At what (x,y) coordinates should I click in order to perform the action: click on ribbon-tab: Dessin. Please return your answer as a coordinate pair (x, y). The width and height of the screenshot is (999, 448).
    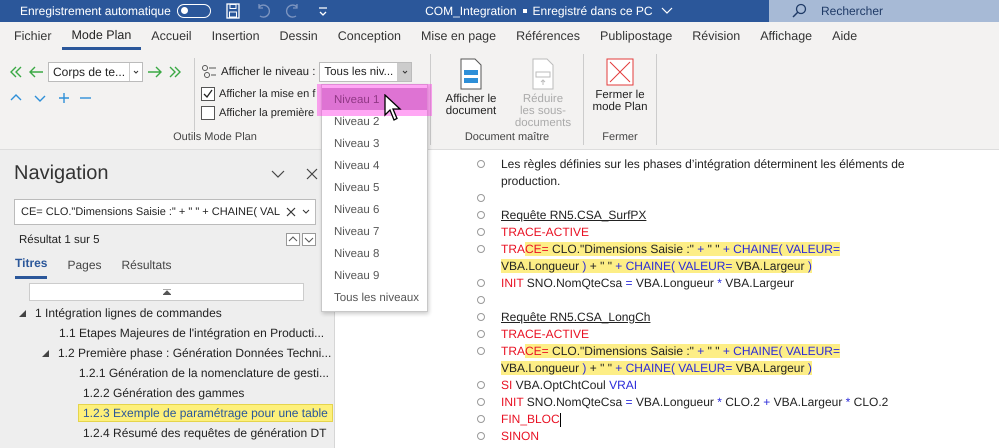
    Looking at the image, I should click on (299, 36).